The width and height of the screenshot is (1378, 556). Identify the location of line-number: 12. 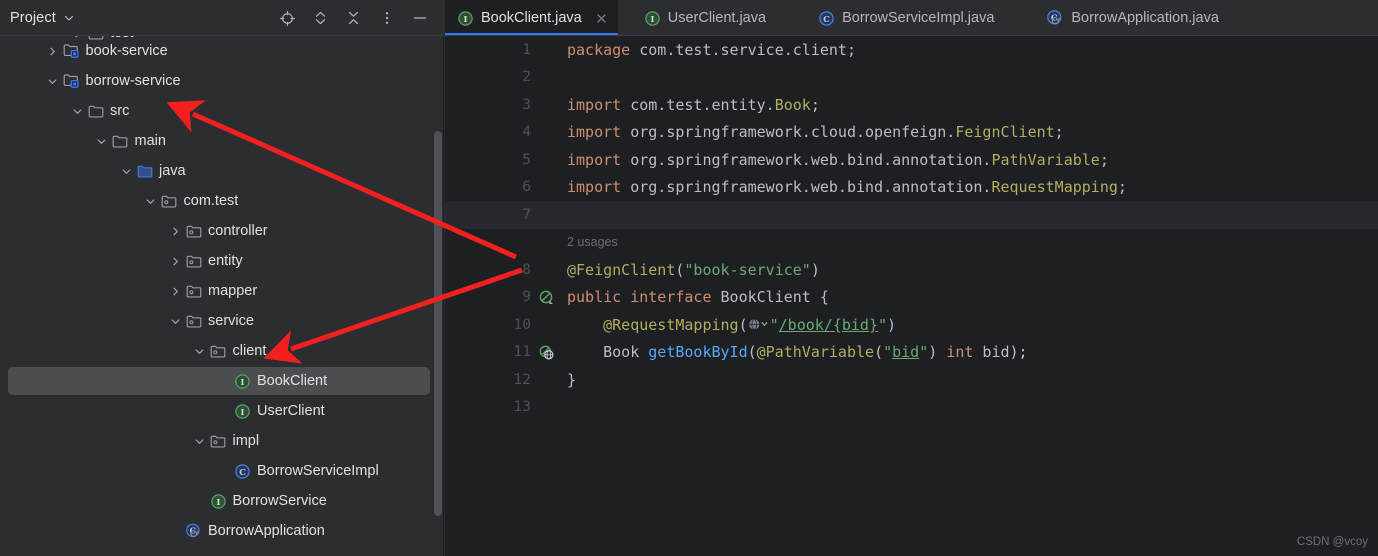
(522, 379).